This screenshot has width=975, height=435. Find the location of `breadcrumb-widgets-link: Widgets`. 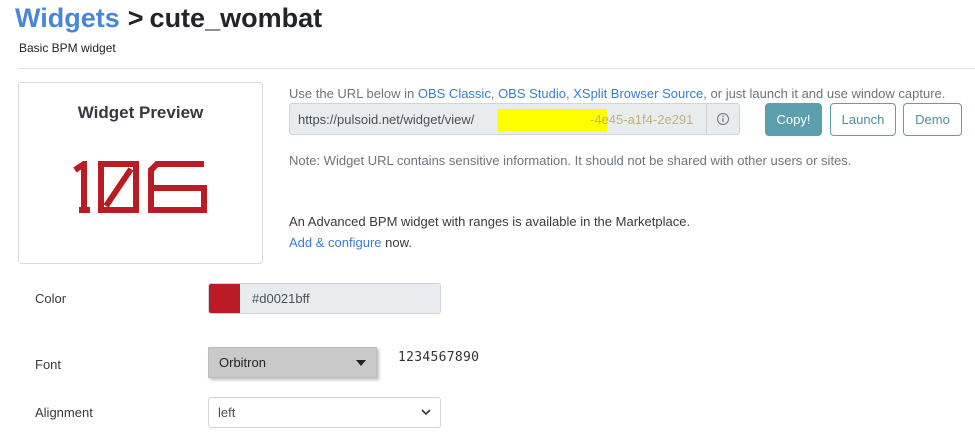

breadcrumb-widgets-link: Widgets is located at coordinates (67, 18).